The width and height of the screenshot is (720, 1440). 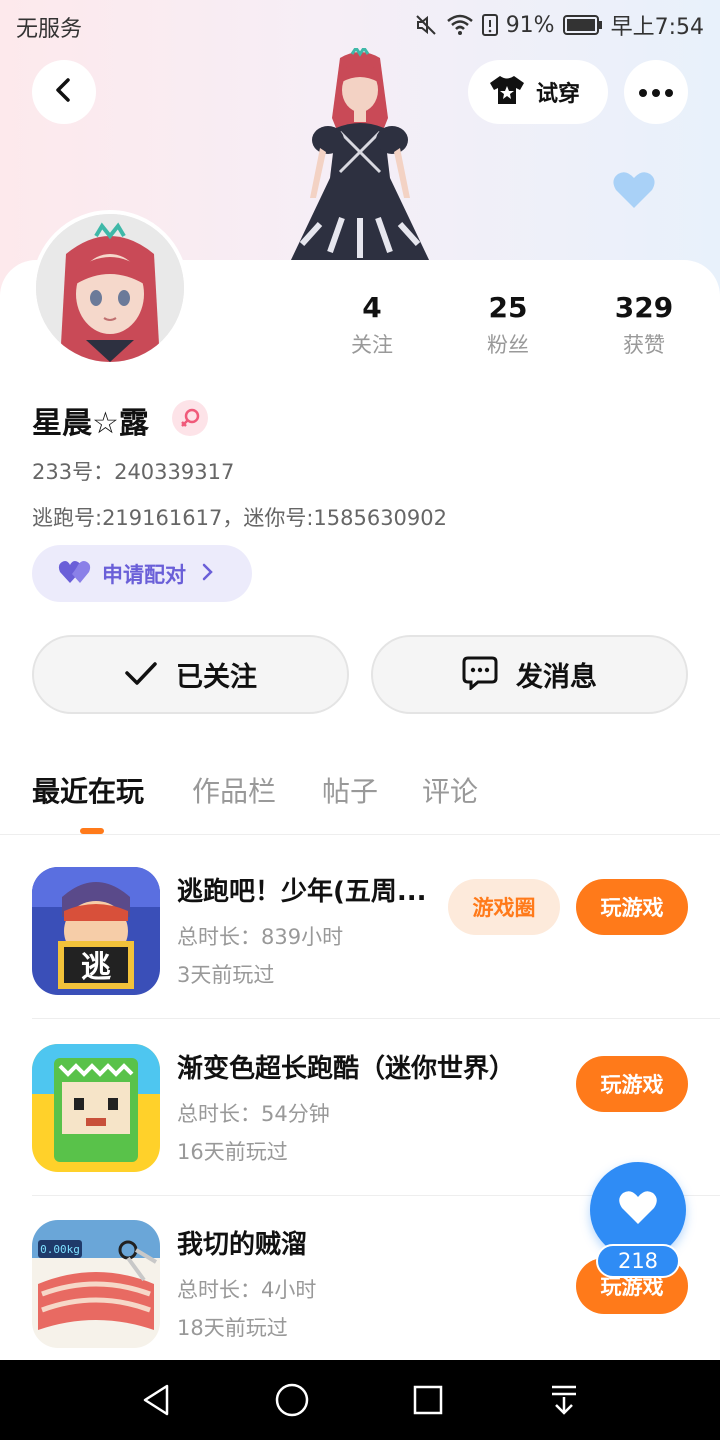 What do you see at coordinates (489, 25) in the screenshot?
I see `sim-alert-icon` at bounding box center [489, 25].